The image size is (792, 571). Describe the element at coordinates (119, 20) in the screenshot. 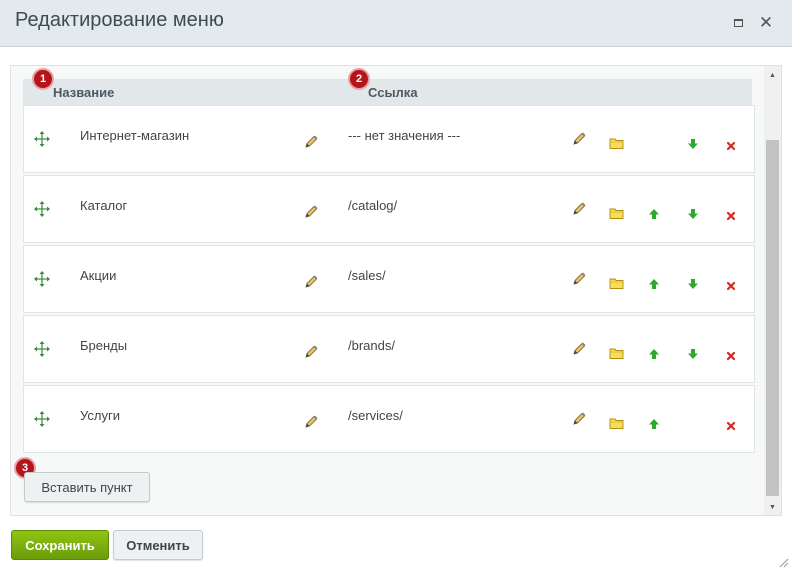

I see `dialog-title: Редактирование меню` at that location.